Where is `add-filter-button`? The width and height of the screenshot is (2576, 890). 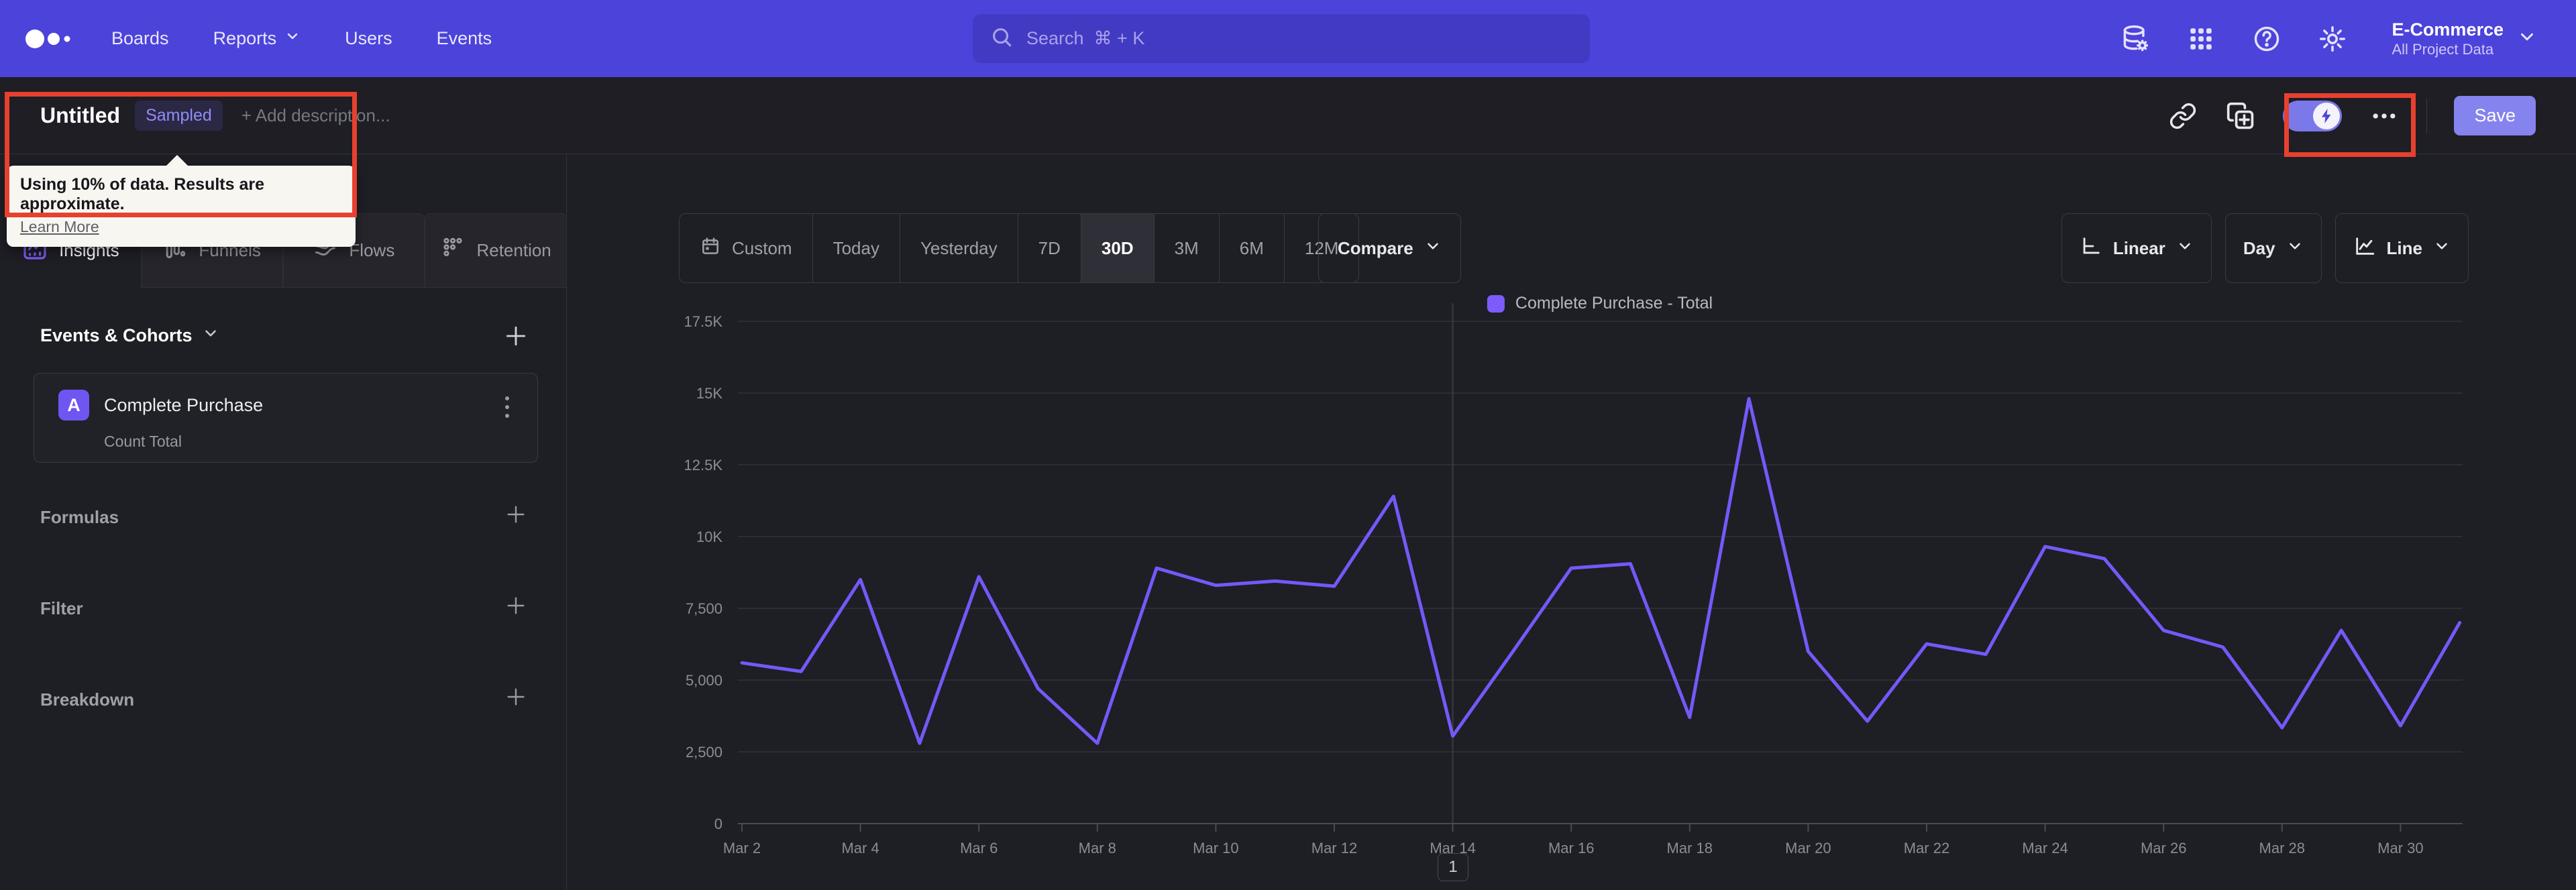 add-filter-button is located at coordinates (515, 605).